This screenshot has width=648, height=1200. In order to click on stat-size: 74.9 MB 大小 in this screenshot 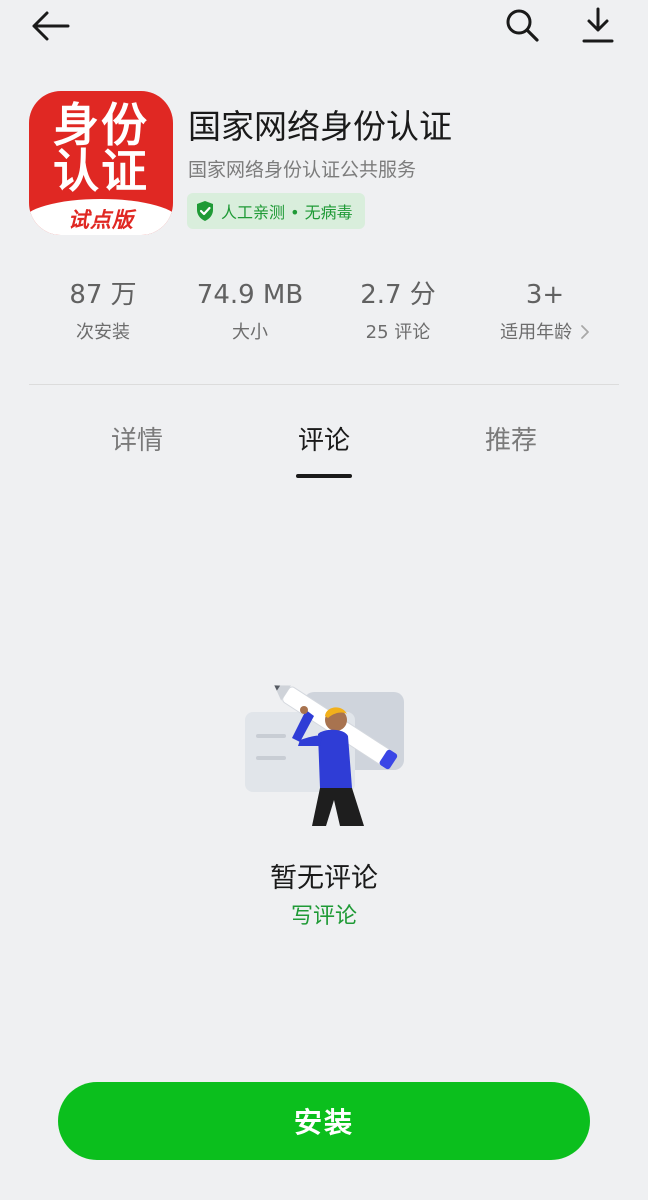, I will do `click(250, 311)`.